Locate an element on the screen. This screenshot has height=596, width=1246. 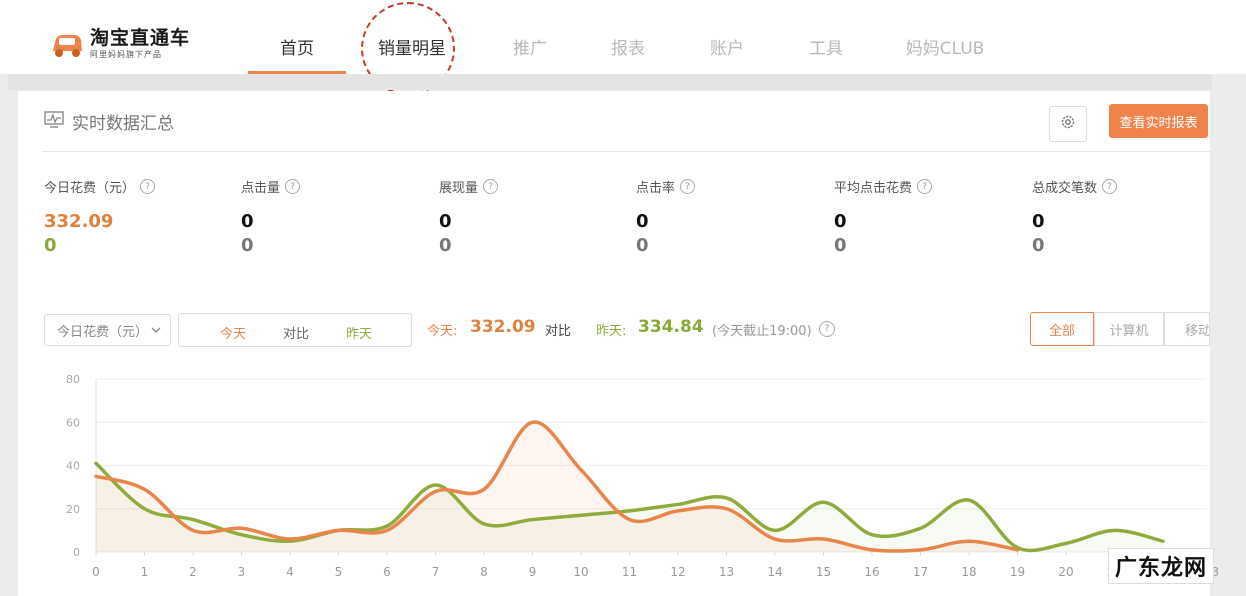
y-tick-label: 0 is located at coordinates (76, 552).